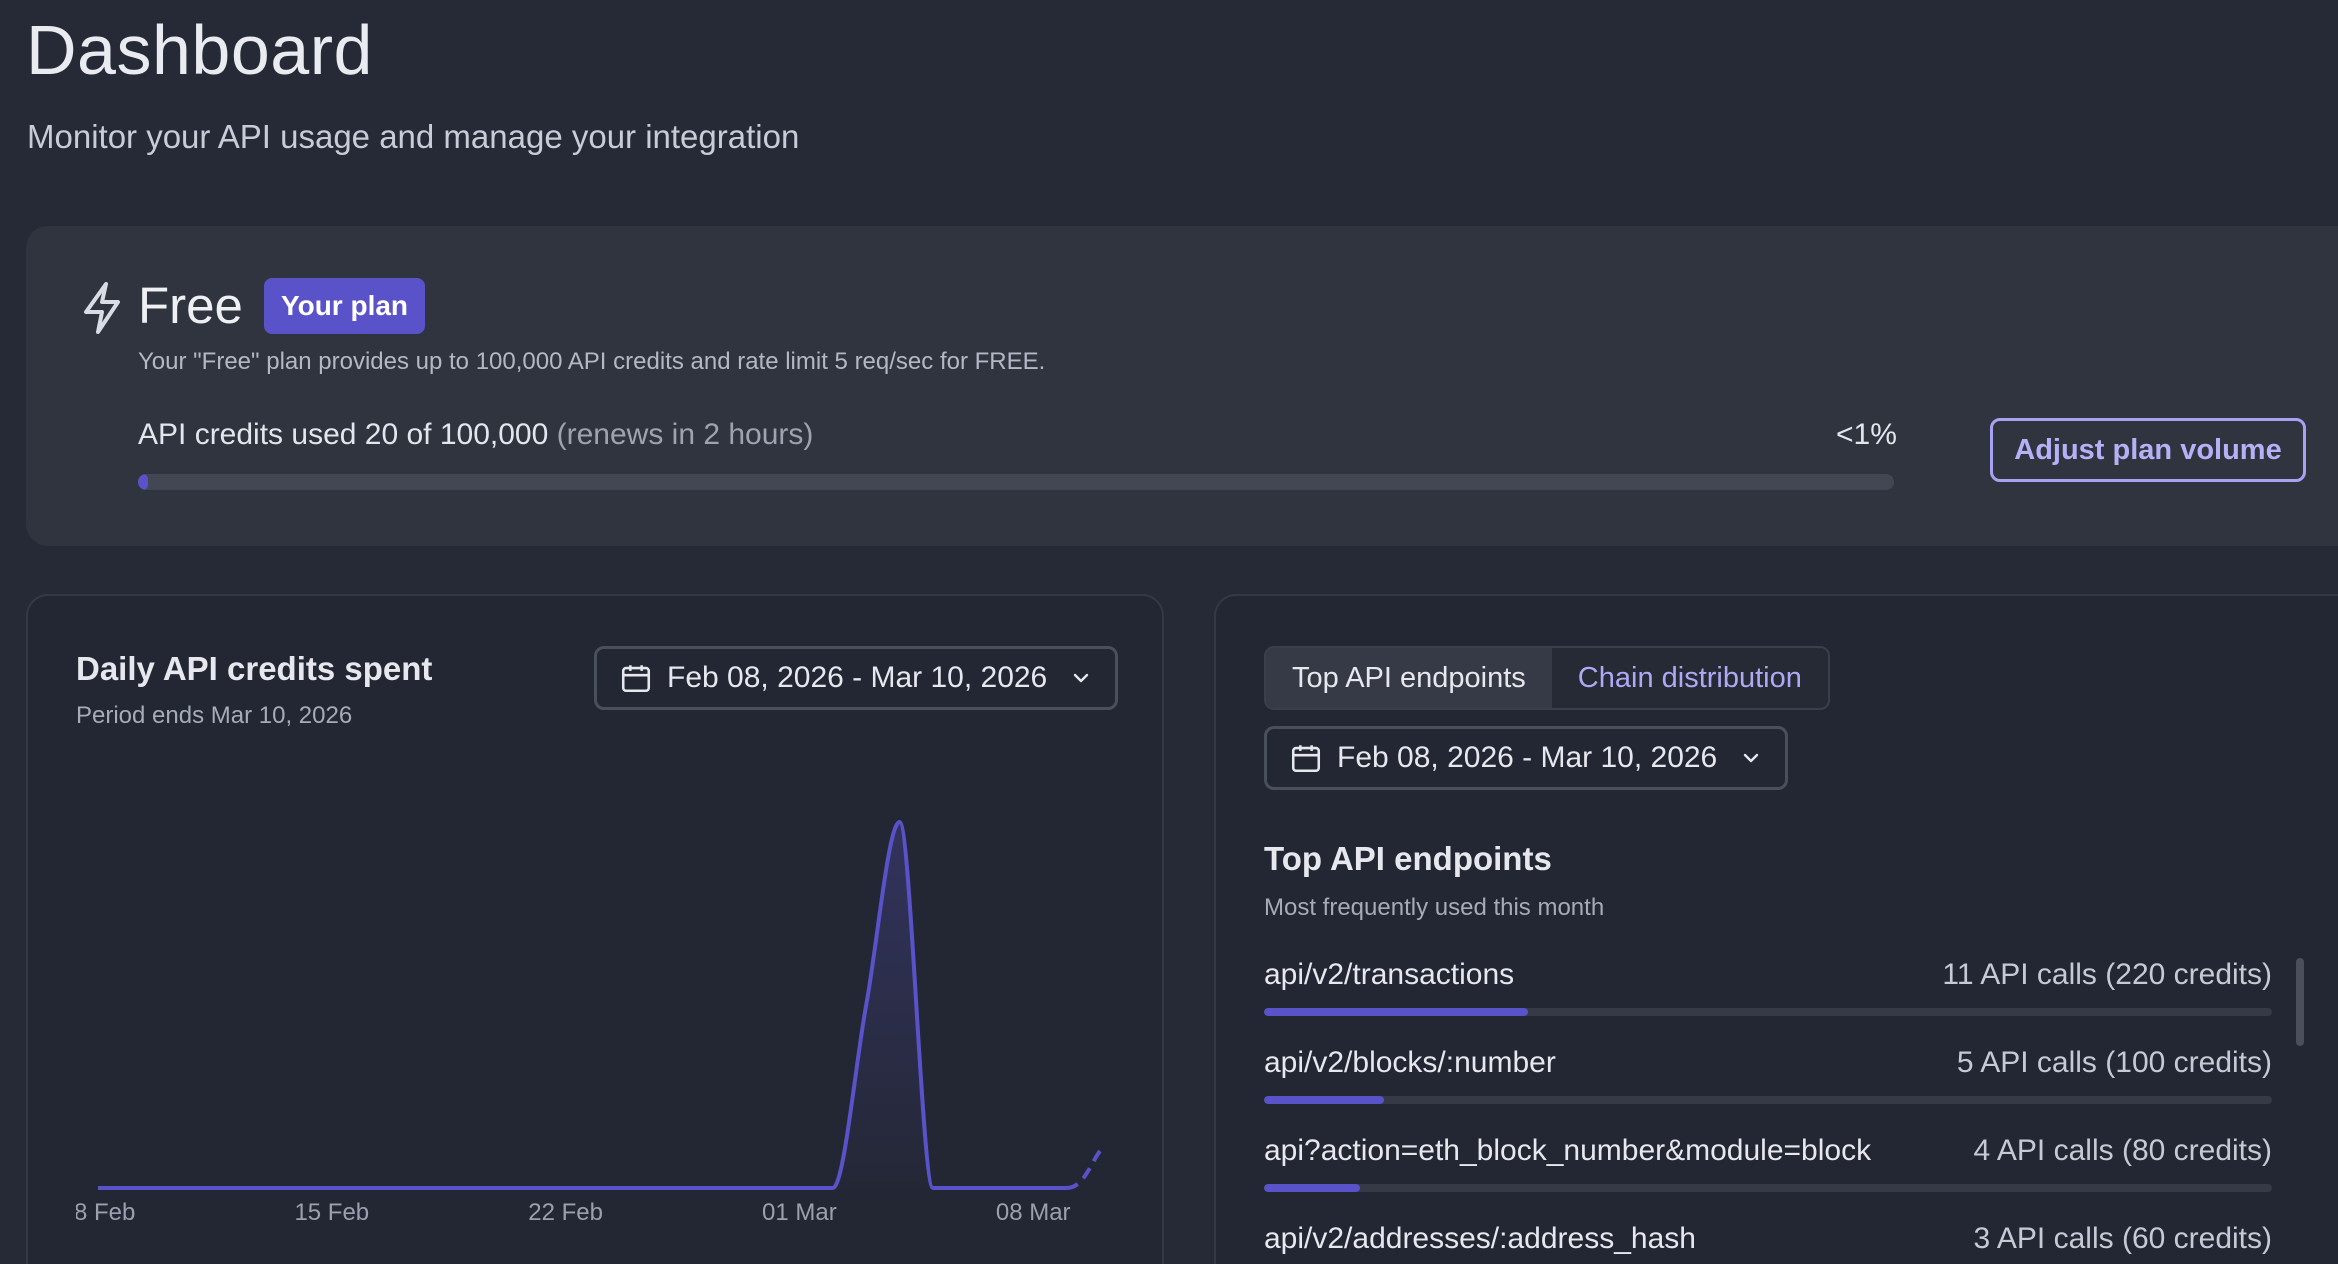 This screenshot has width=2338, height=1264. Describe the element at coordinates (2122, 1238) in the screenshot. I see `endpoint-count: 3 API calls (60 credits)` at that location.